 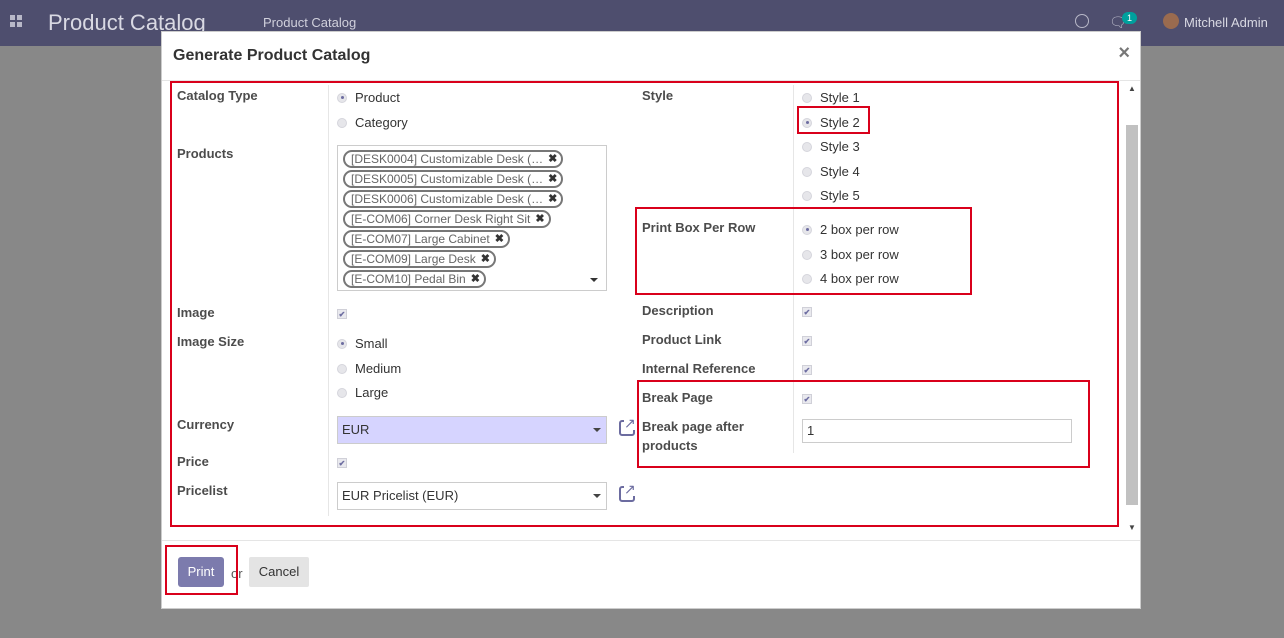 I want to click on user-menu: Mitchell Admin, so click(x=1226, y=22).